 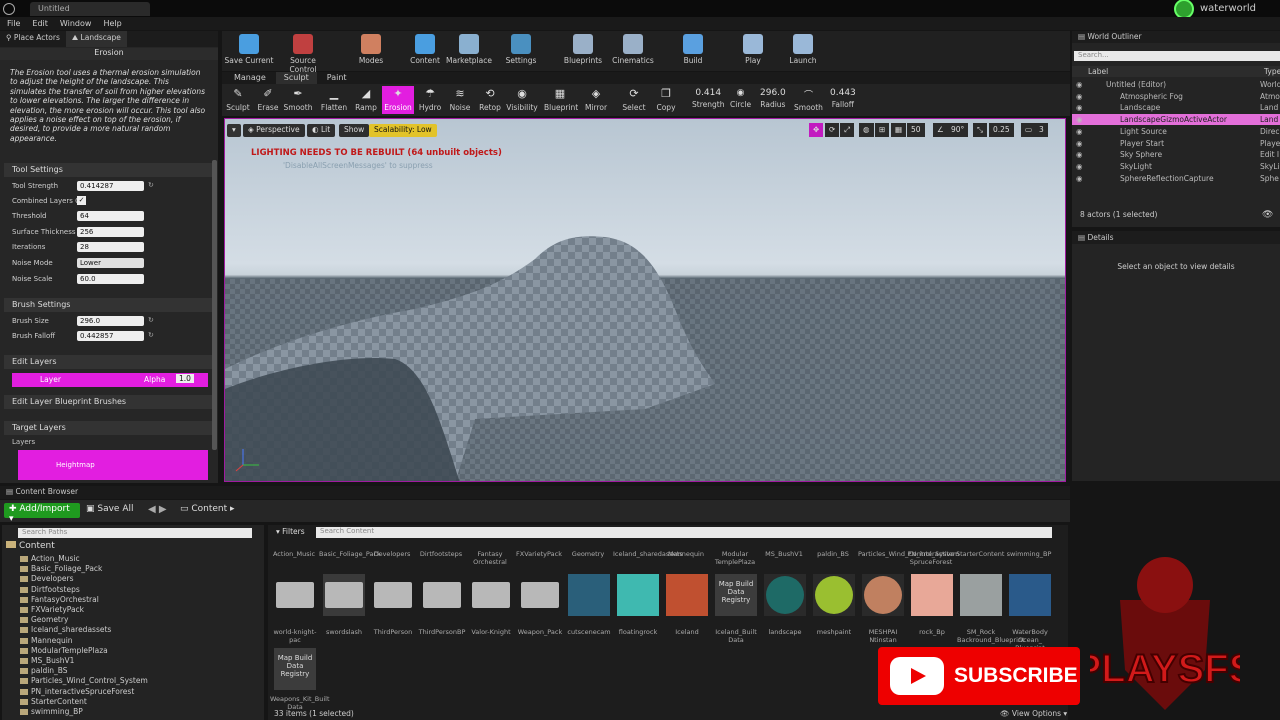 What do you see at coordinates (96, 39) in the screenshot?
I see `tab-landscape: ⛰ Landscape` at bounding box center [96, 39].